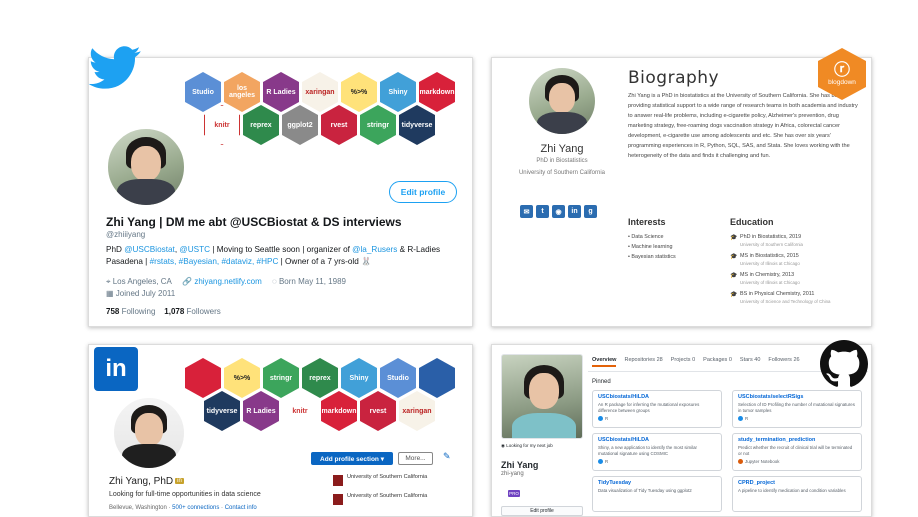 Image resolution: width=918 pixels, height=517 pixels. I want to click on google-scholar-icon: g, so click(590, 211).